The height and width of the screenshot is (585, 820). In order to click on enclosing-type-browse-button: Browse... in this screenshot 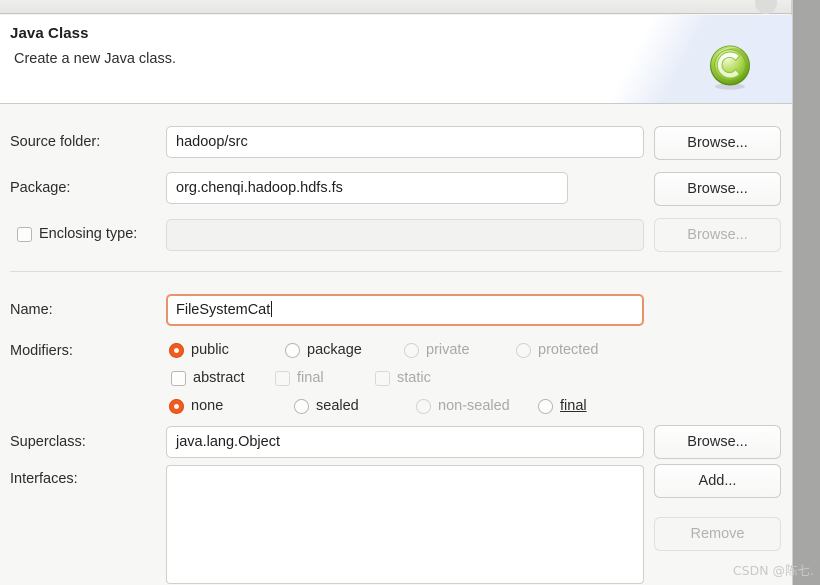, I will do `click(717, 235)`.